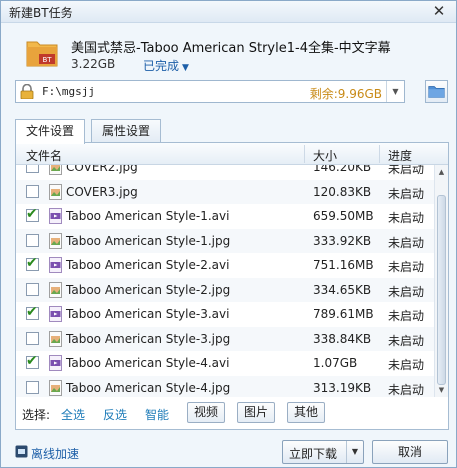  What do you see at coordinates (148, 265) in the screenshot?
I see `file-name: Taboo American Style-2.avi` at bounding box center [148, 265].